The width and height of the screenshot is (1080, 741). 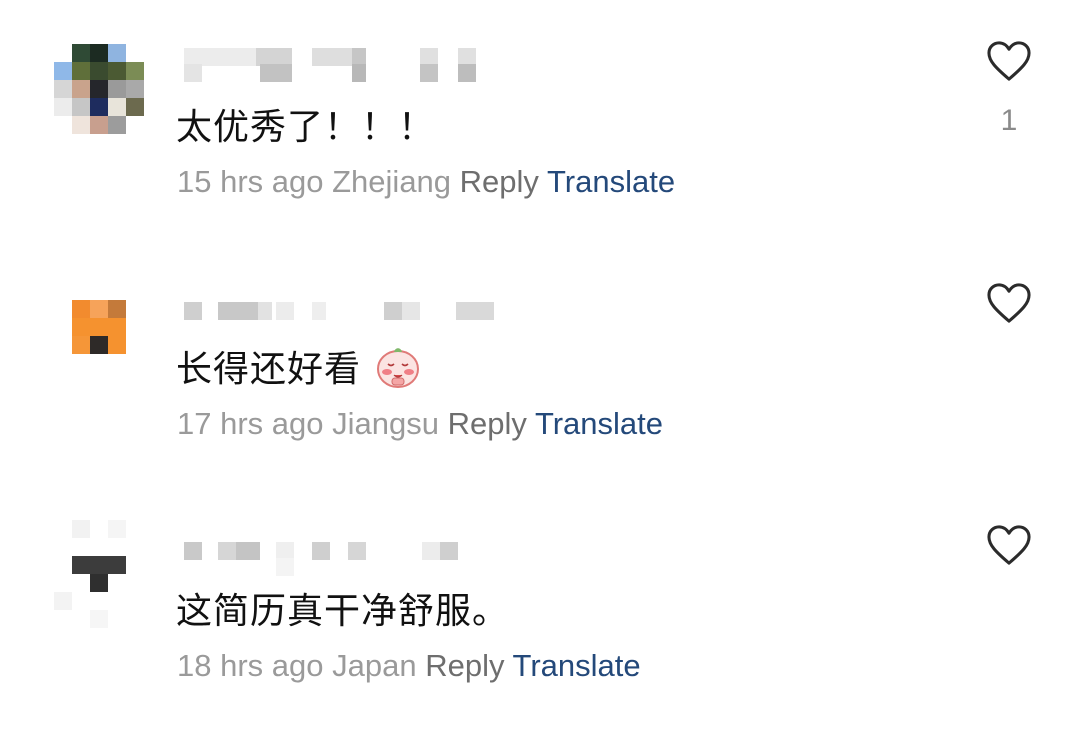 What do you see at coordinates (250, 665) in the screenshot?
I see `comment-time: 18 hrs ago` at bounding box center [250, 665].